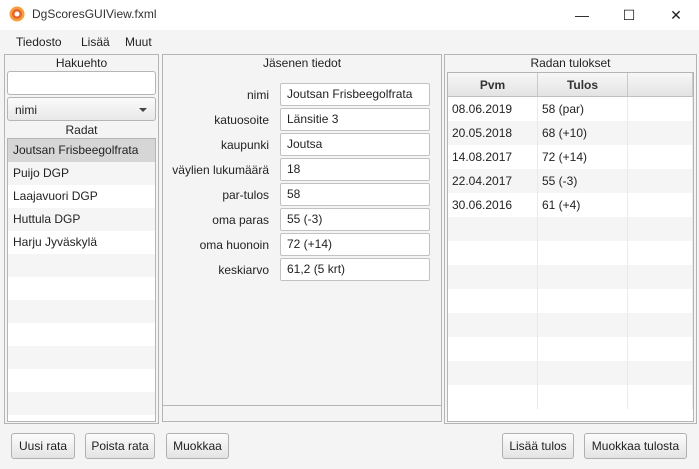 The height and width of the screenshot is (469, 699). Describe the element at coordinates (120, 446) in the screenshot. I see `delete-course-button: Poista rata` at that location.